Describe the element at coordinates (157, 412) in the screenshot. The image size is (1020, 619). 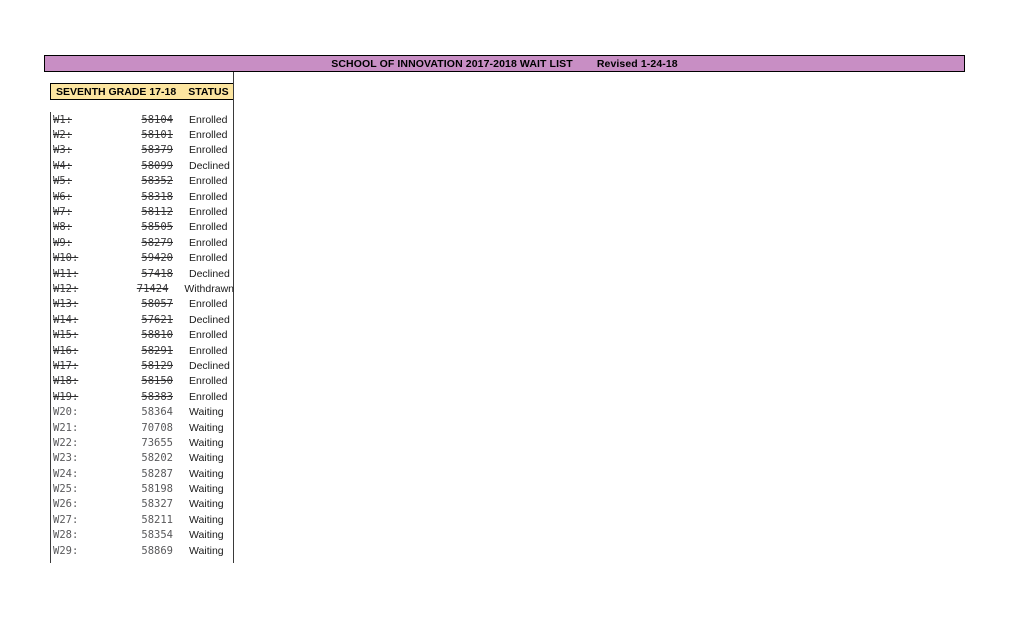
I see `row-student-number: 58364` at that location.